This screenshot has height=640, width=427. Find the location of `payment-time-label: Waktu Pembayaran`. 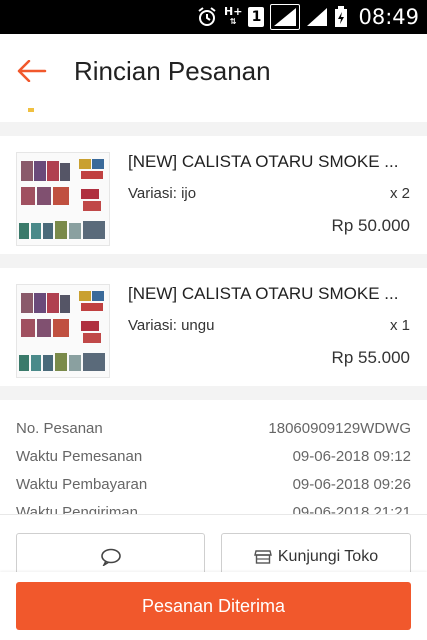

payment-time-label: Waktu Pembayaran is located at coordinates (82, 484).